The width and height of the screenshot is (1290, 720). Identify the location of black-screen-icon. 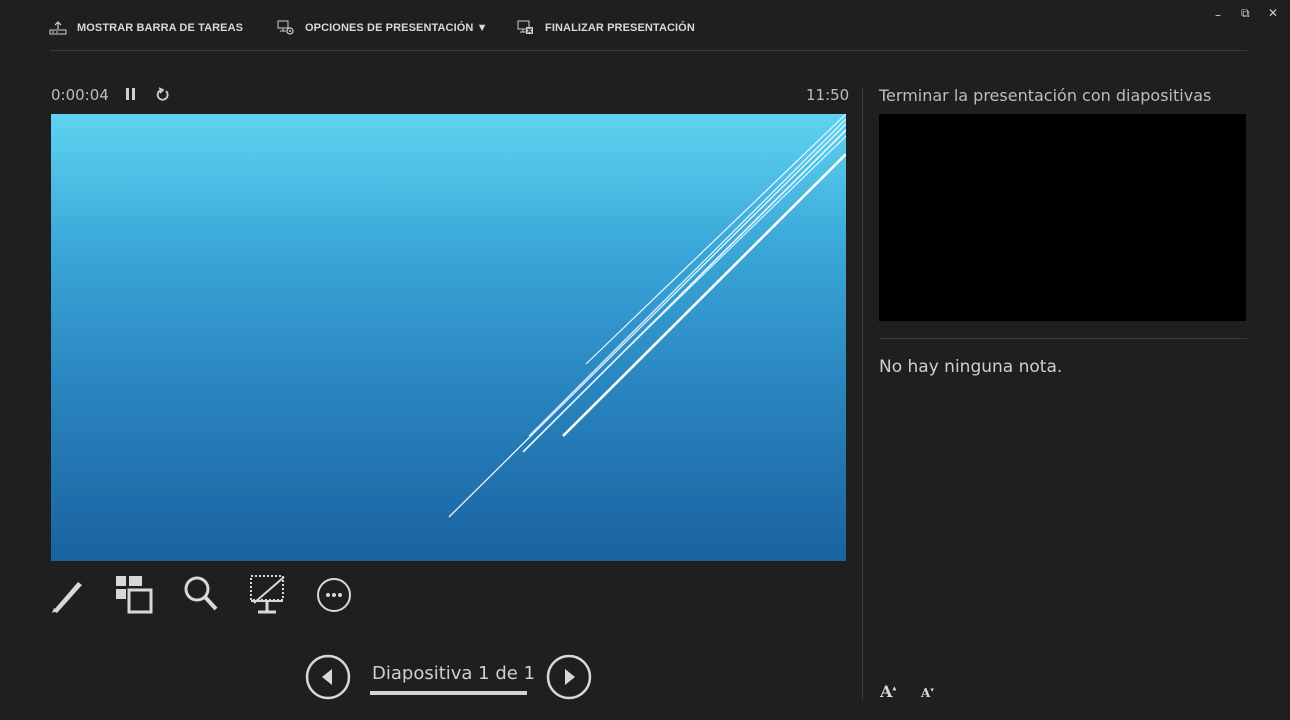
(267, 594).